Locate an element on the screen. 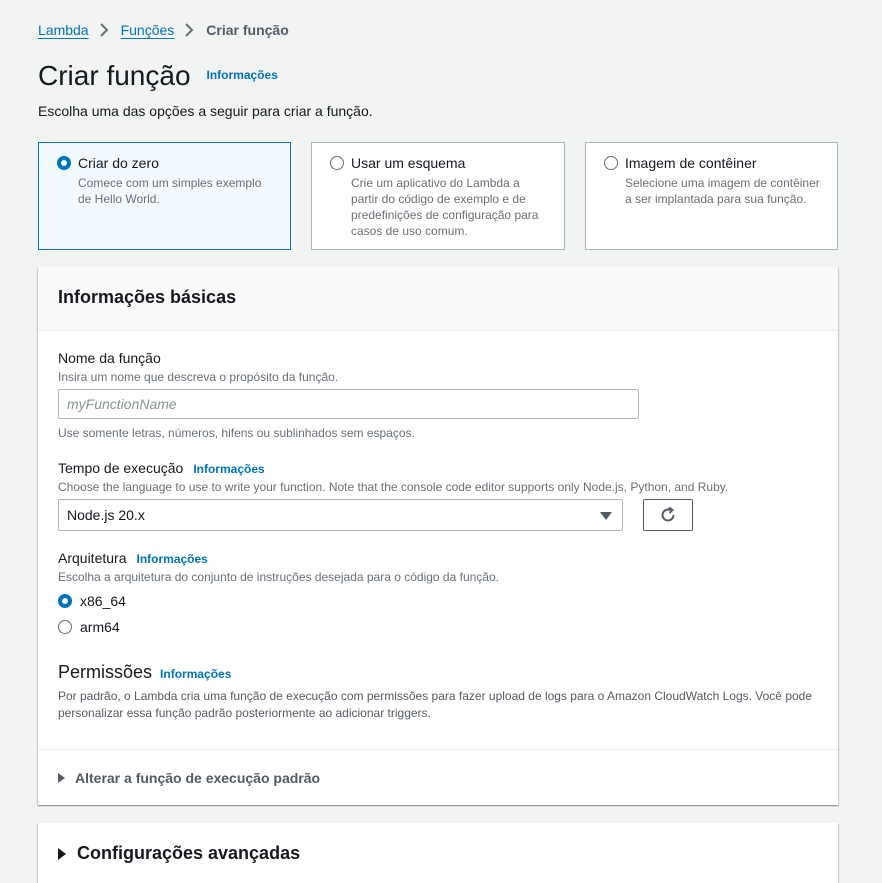 This screenshot has height=883, width=882. breadcrumb-lambda-link: Lambda is located at coordinates (63, 30).